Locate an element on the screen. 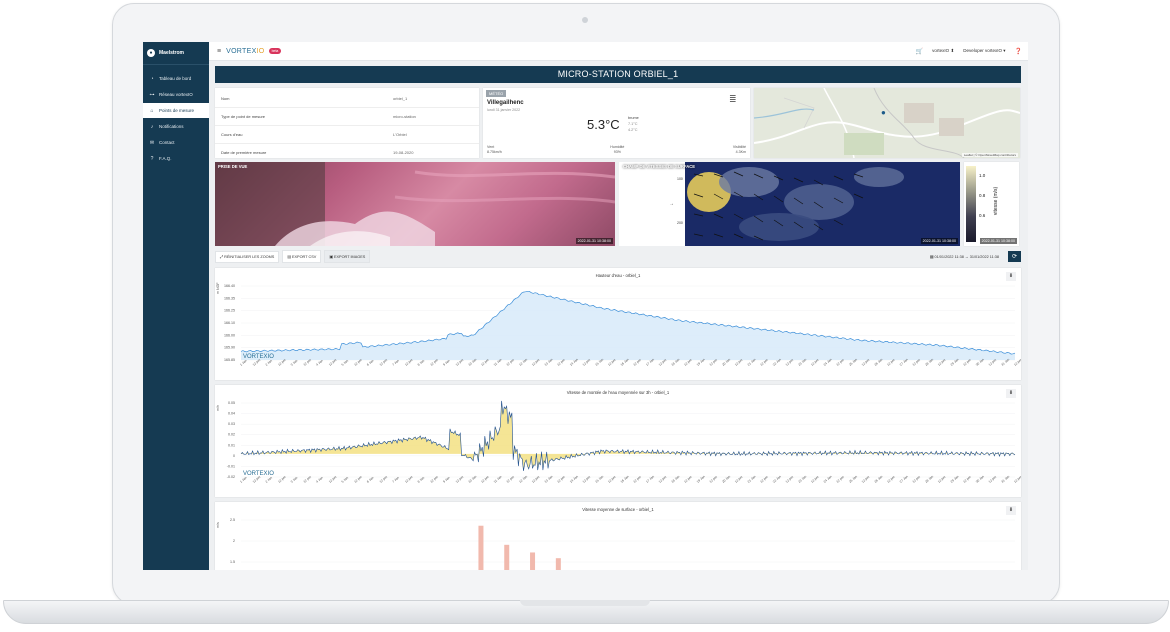  reset-zoom-button: ⤢ RÉINITIALISER LES ZOOMS is located at coordinates (247, 256).